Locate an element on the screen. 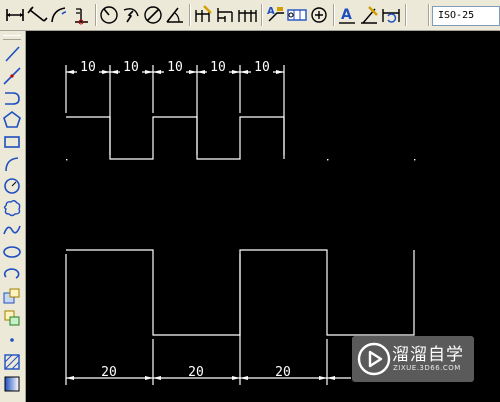 The width and height of the screenshot is (500, 402). radius-icon is located at coordinates (109, 15).